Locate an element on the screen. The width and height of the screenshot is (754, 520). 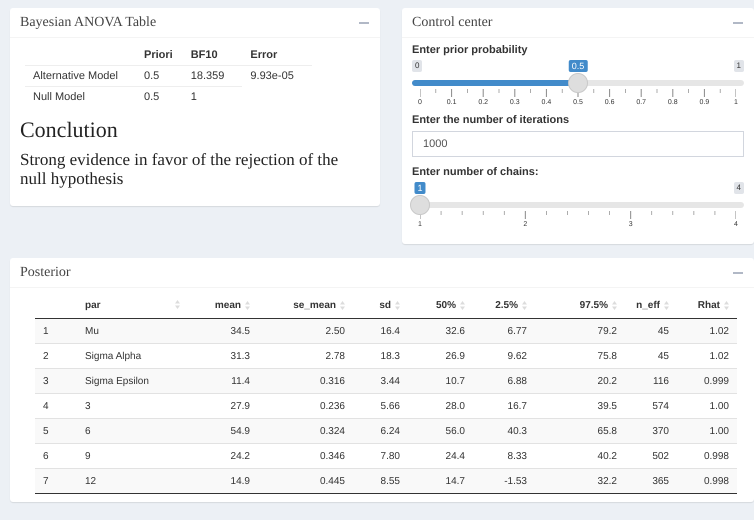
row-number: 1 is located at coordinates (54, 331).